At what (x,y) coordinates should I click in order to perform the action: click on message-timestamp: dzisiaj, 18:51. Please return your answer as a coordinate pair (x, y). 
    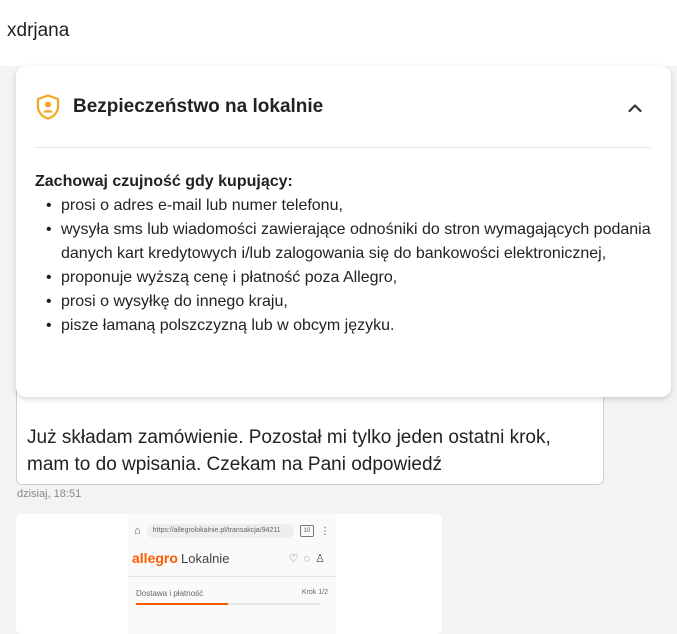
    Looking at the image, I should click on (49, 494).